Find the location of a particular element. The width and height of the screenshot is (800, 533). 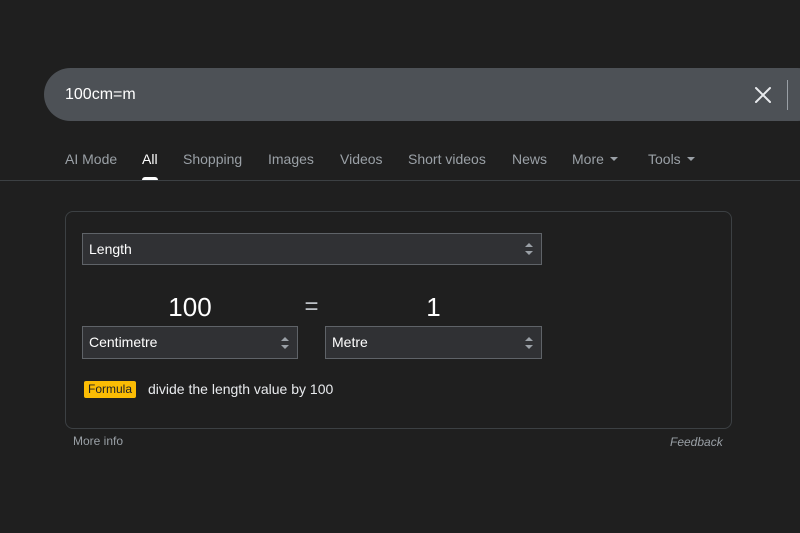

formula-row: Formula divide the length value by 100 is located at coordinates (208, 389).